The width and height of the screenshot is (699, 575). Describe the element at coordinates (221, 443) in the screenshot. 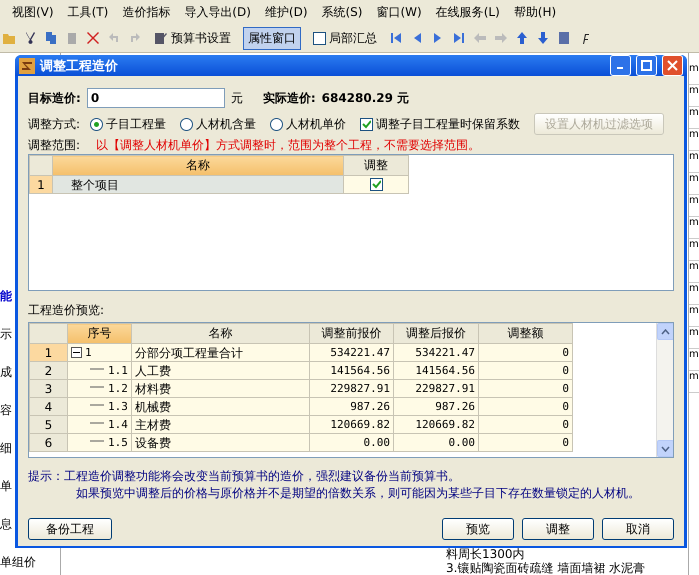

I see `table-cell: 设备费` at that location.